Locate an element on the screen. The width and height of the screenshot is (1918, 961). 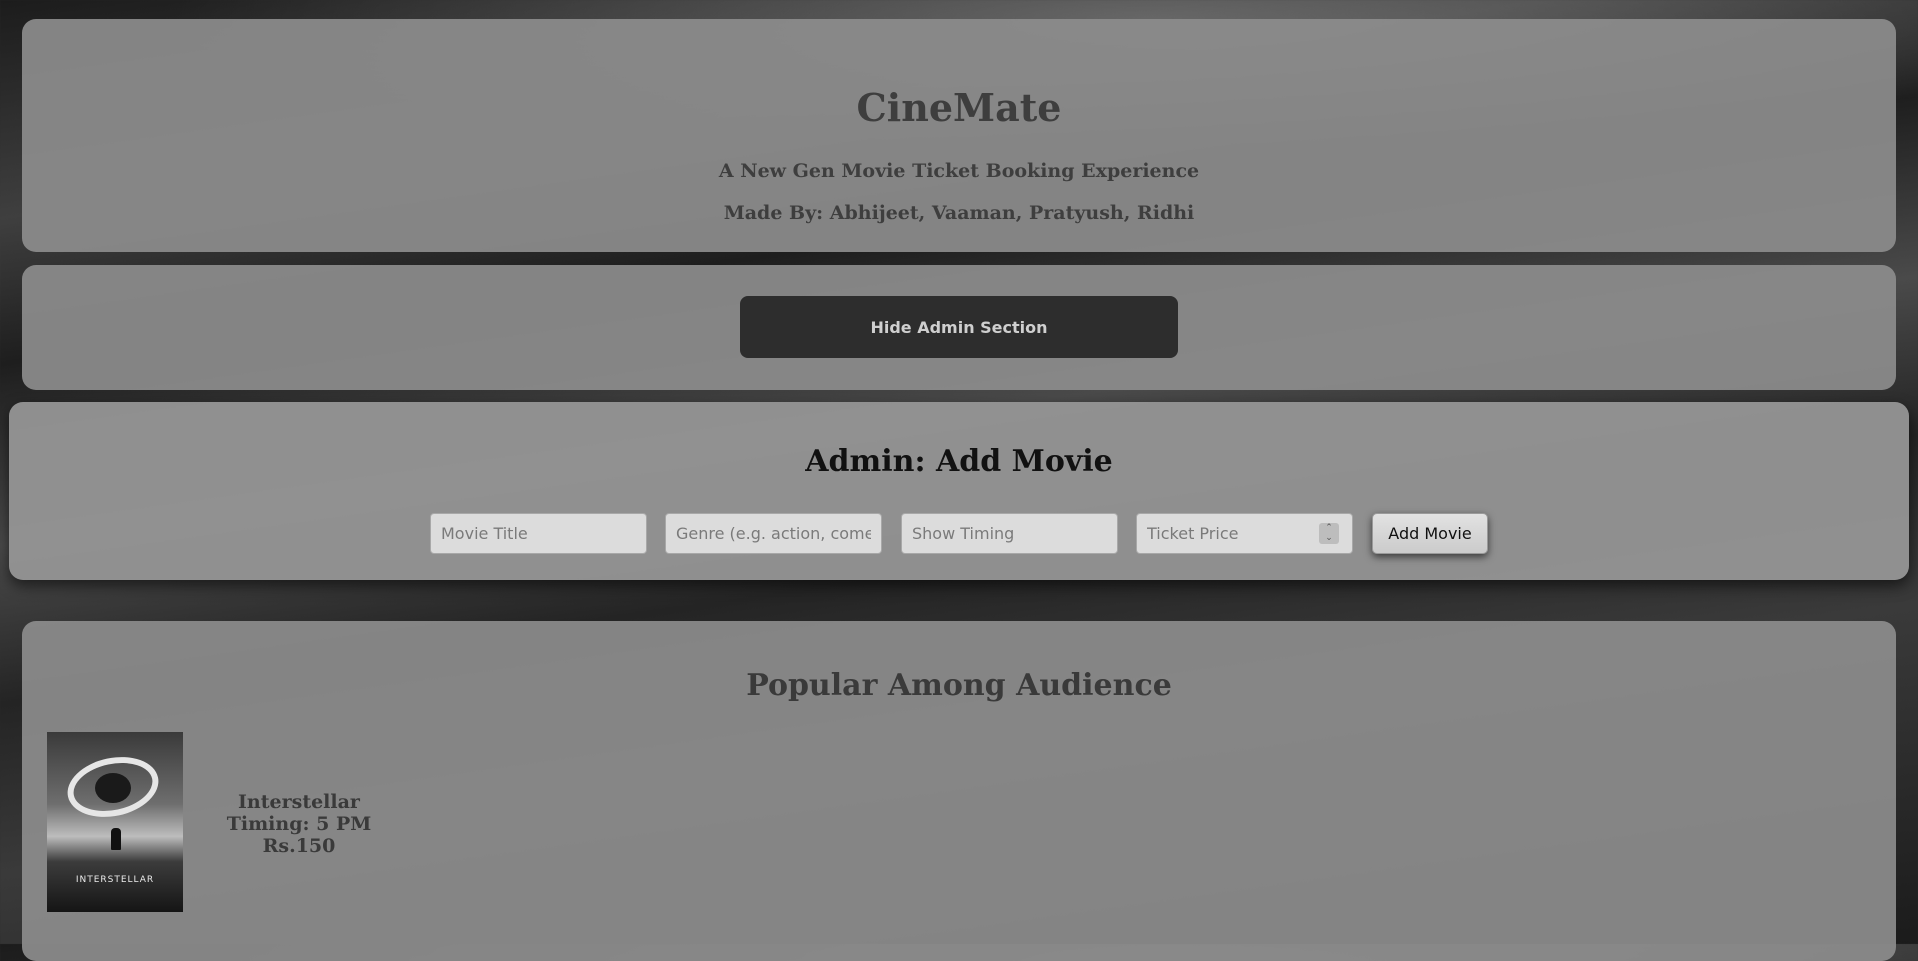
ticket-price-spinner-icon: ⌃ ⌄ is located at coordinates (1329, 533).